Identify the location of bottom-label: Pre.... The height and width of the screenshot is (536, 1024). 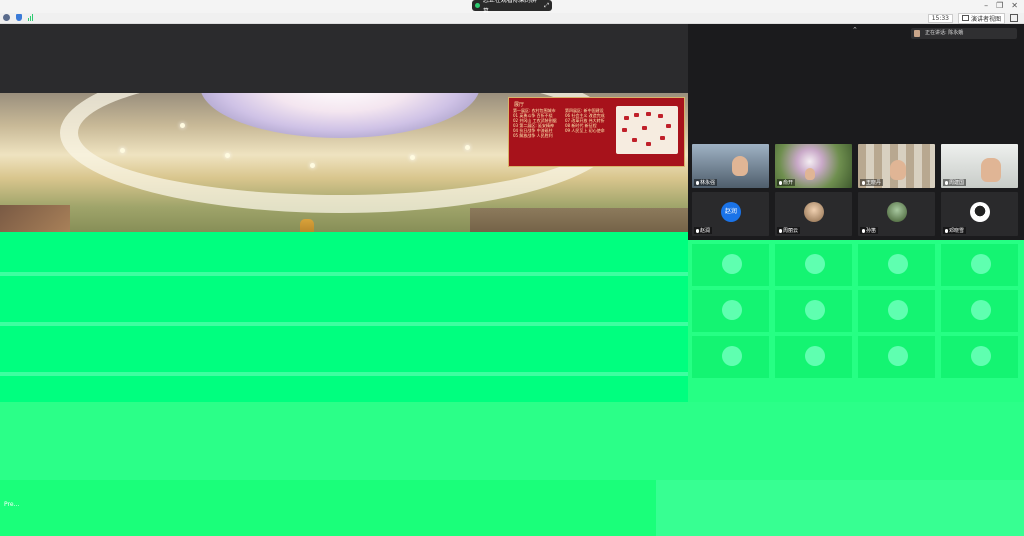
(12, 504).